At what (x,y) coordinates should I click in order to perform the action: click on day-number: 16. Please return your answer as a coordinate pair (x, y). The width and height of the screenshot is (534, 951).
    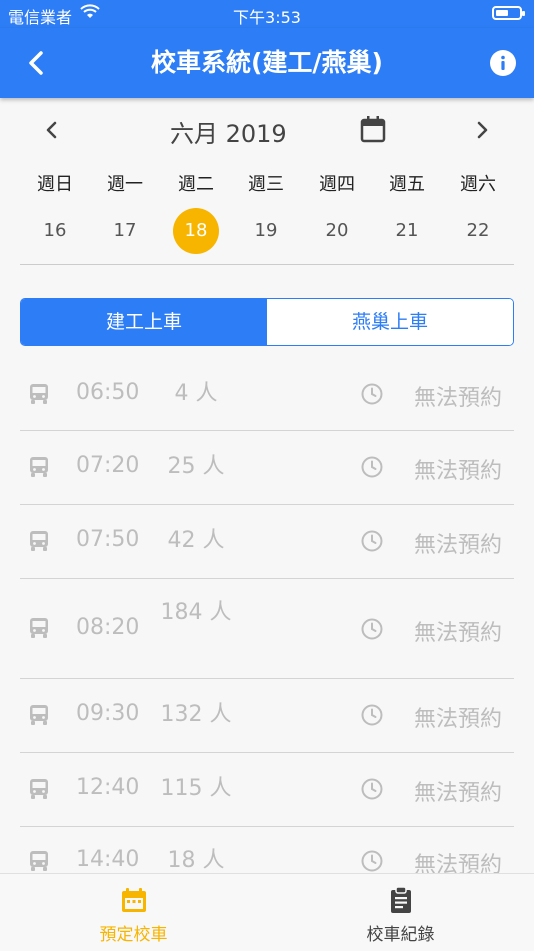
    Looking at the image, I should click on (55, 230).